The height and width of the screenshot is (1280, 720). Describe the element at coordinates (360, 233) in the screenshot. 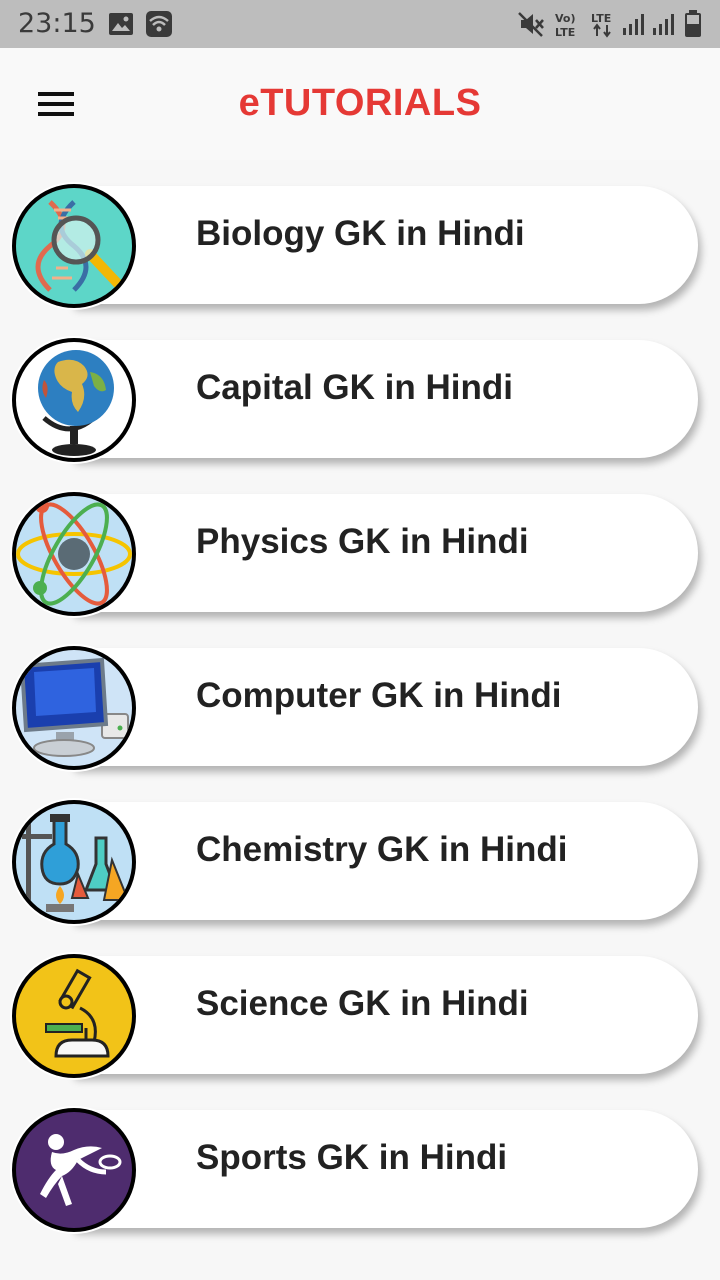

I see `list-item-label: Biology GK in Hindi` at that location.